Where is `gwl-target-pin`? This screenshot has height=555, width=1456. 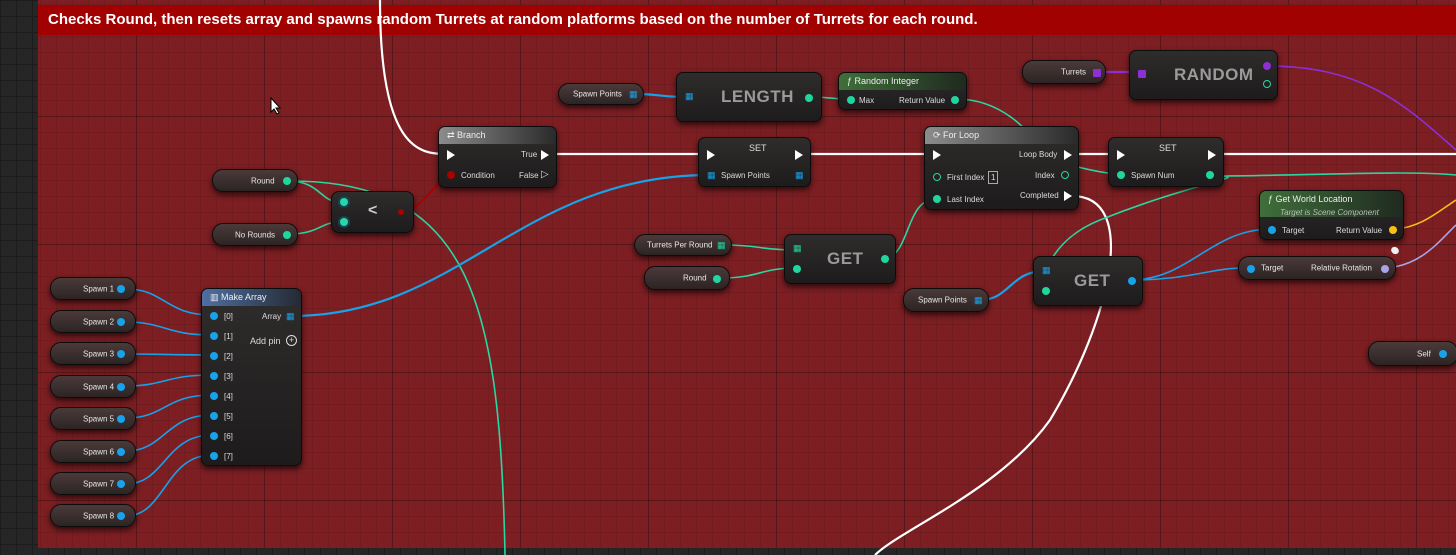 gwl-target-pin is located at coordinates (1272, 230).